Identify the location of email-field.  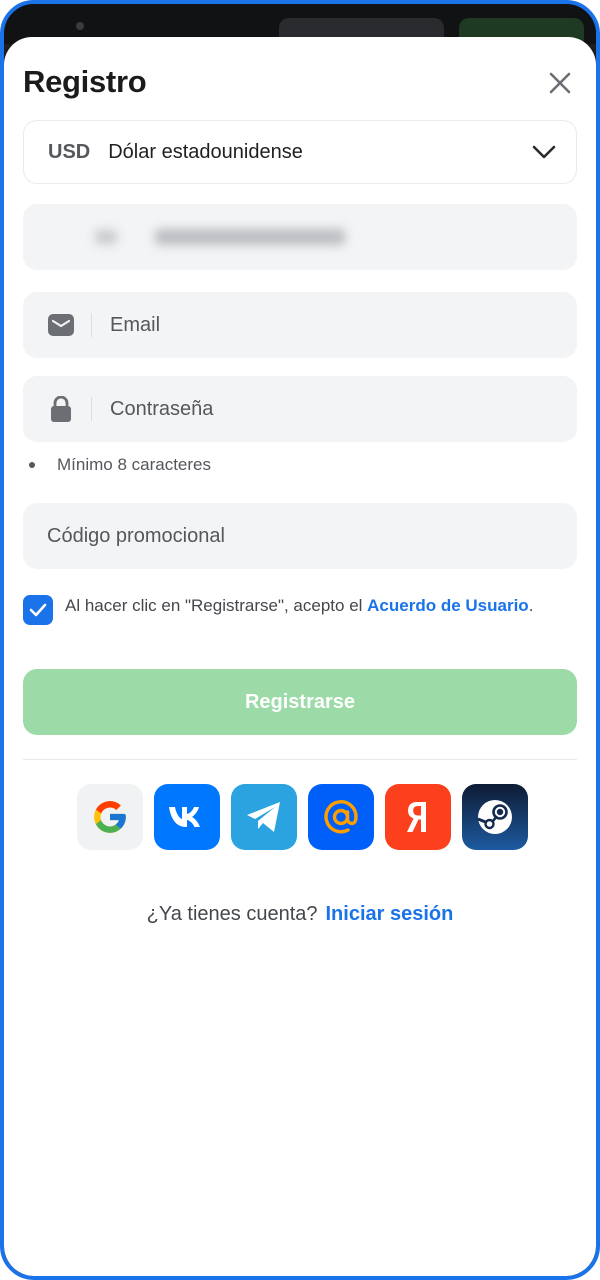
(300, 325).